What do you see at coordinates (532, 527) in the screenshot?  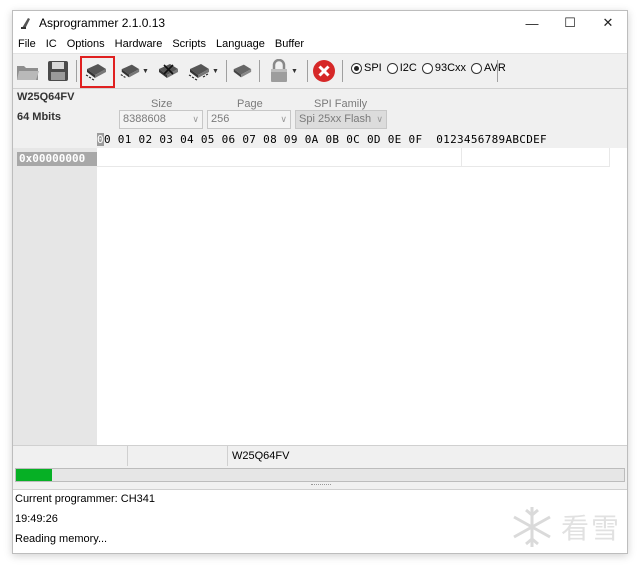 I see `snowflake-icon` at bounding box center [532, 527].